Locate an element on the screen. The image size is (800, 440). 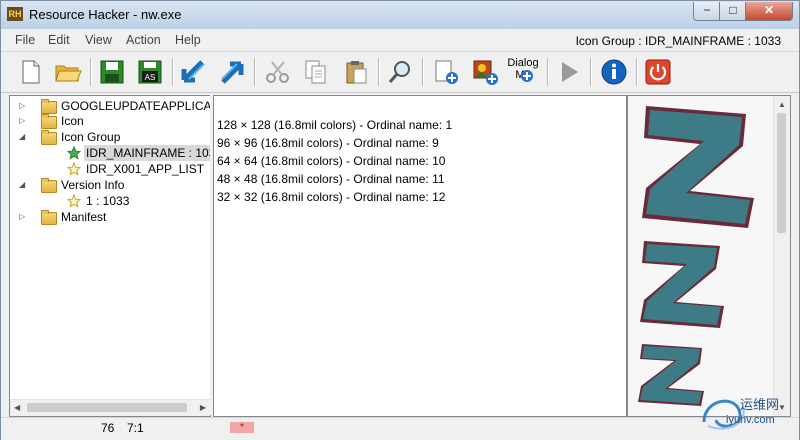
tree-horizontal-scrollbar: ◀ ▶ is located at coordinates (110, 407).